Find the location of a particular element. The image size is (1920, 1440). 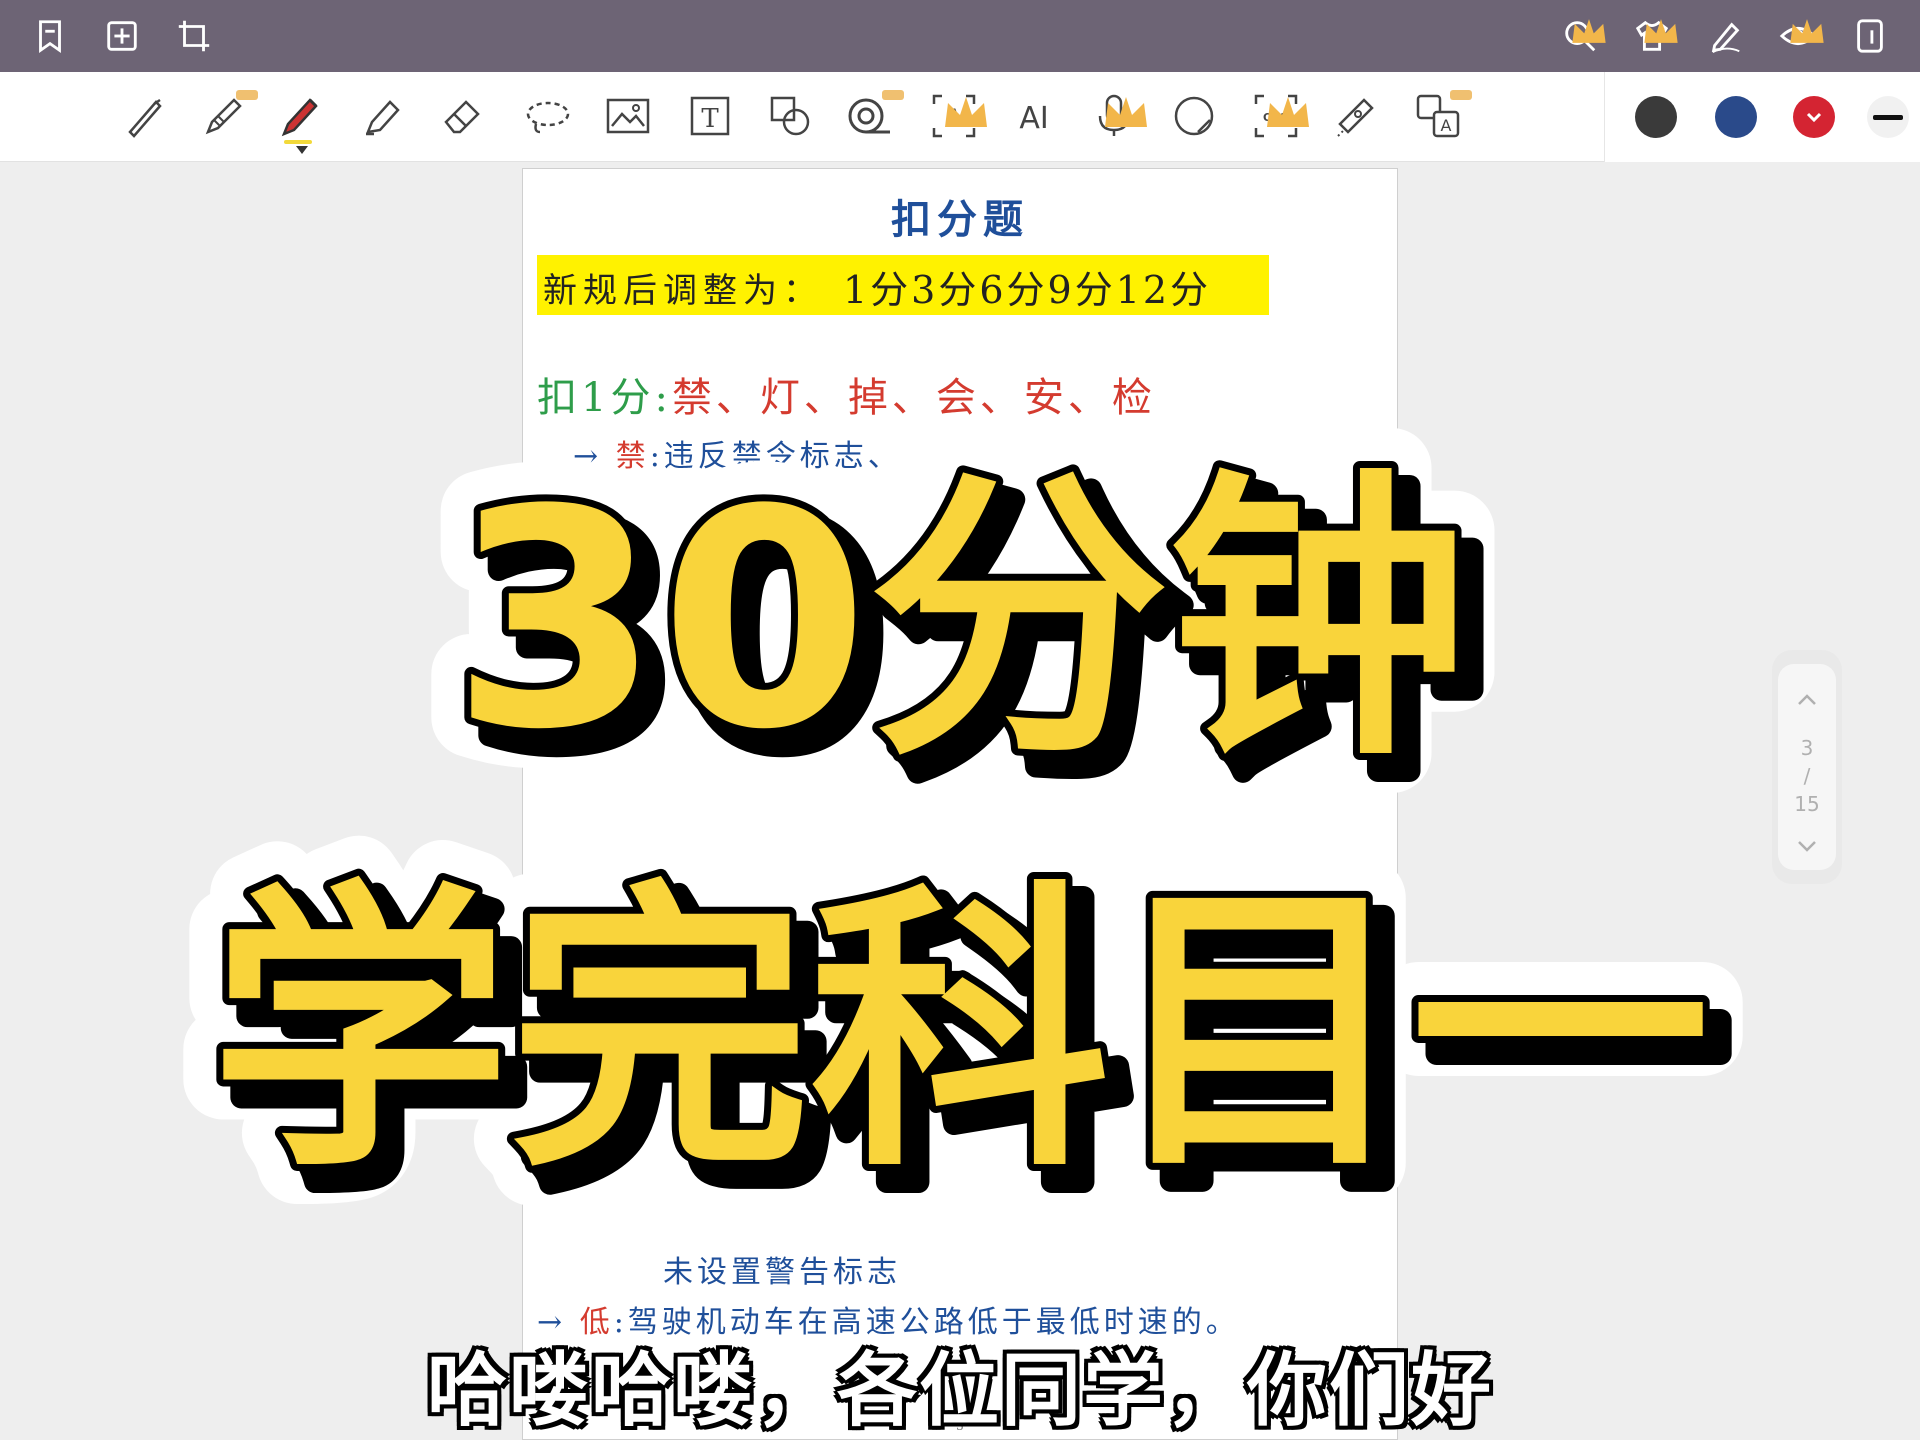

microphone-icon is located at coordinates (1115, 116).